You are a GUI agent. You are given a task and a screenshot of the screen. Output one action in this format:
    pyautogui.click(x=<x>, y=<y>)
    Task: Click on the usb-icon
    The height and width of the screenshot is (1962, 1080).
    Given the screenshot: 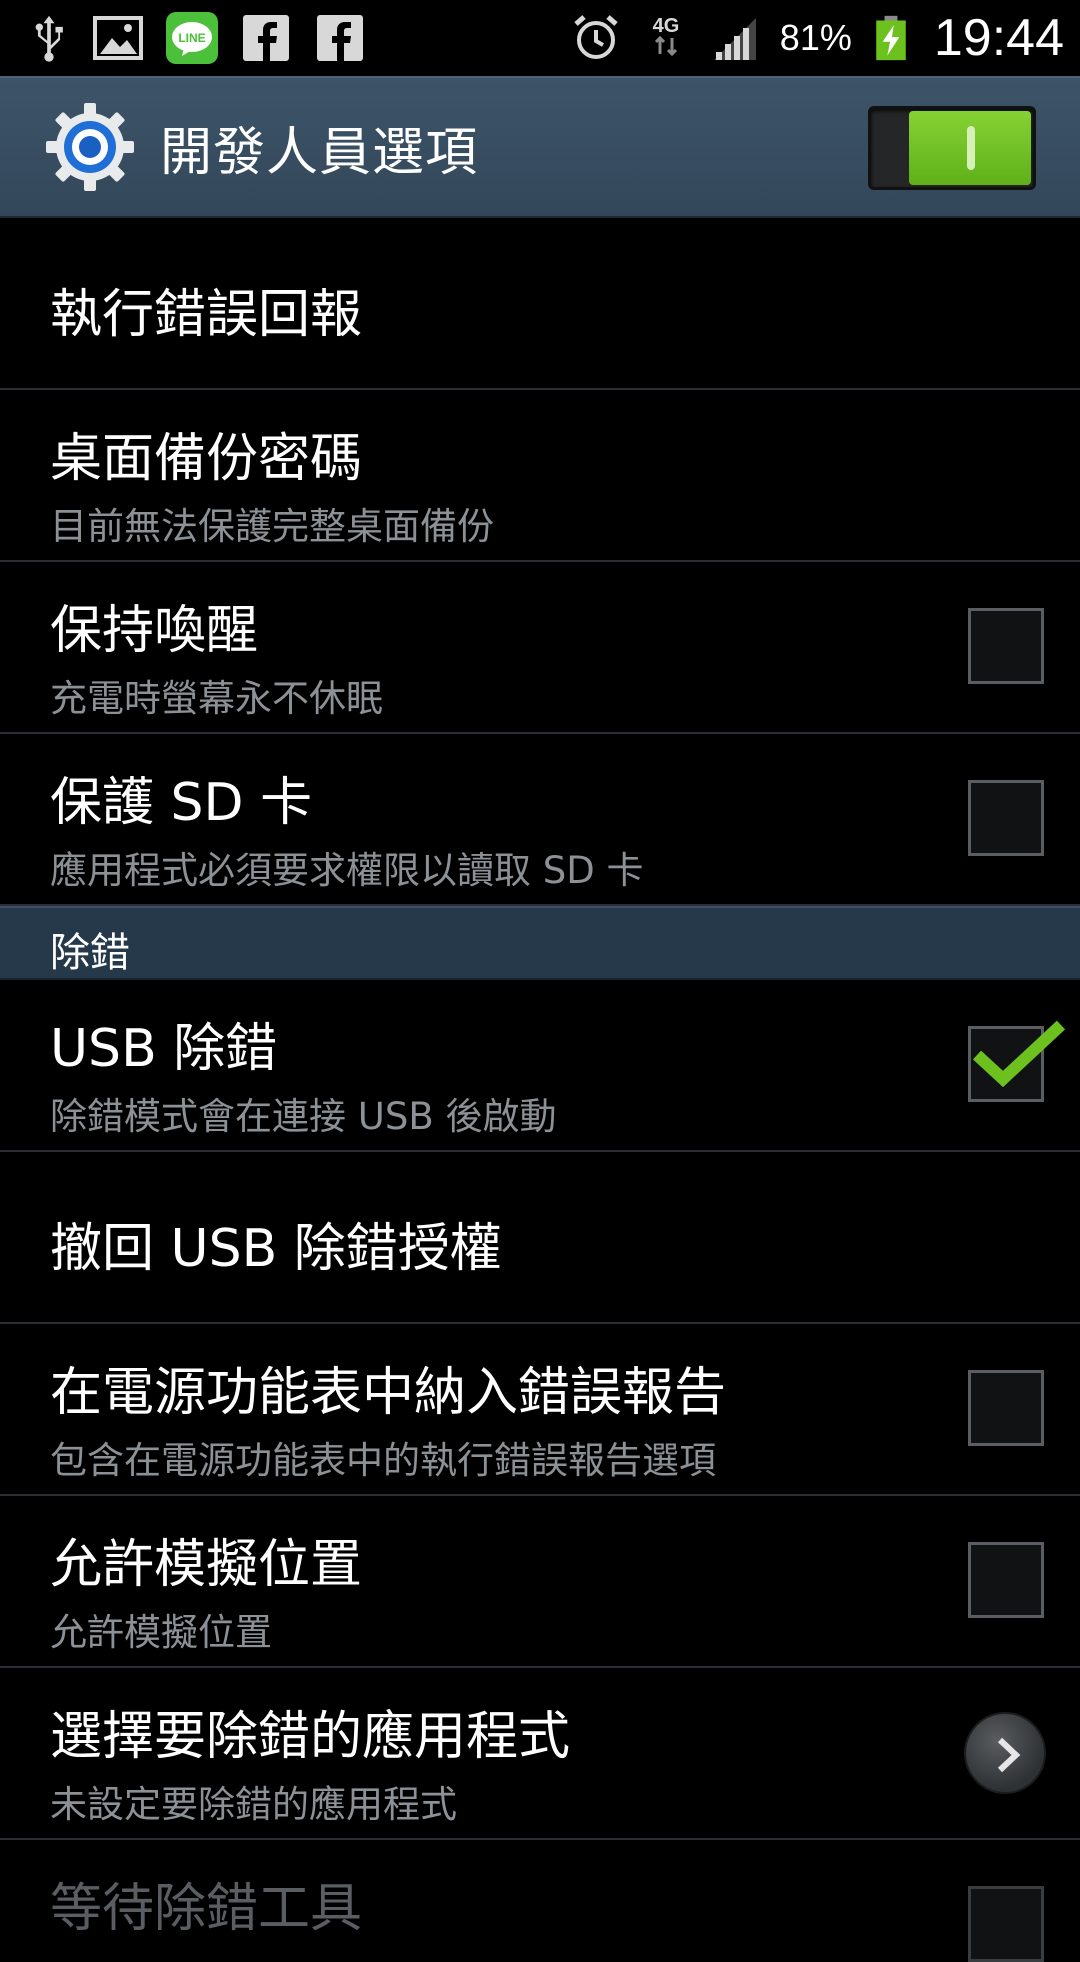 What is the action you would take?
    pyautogui.click(x=49, y=38)
    